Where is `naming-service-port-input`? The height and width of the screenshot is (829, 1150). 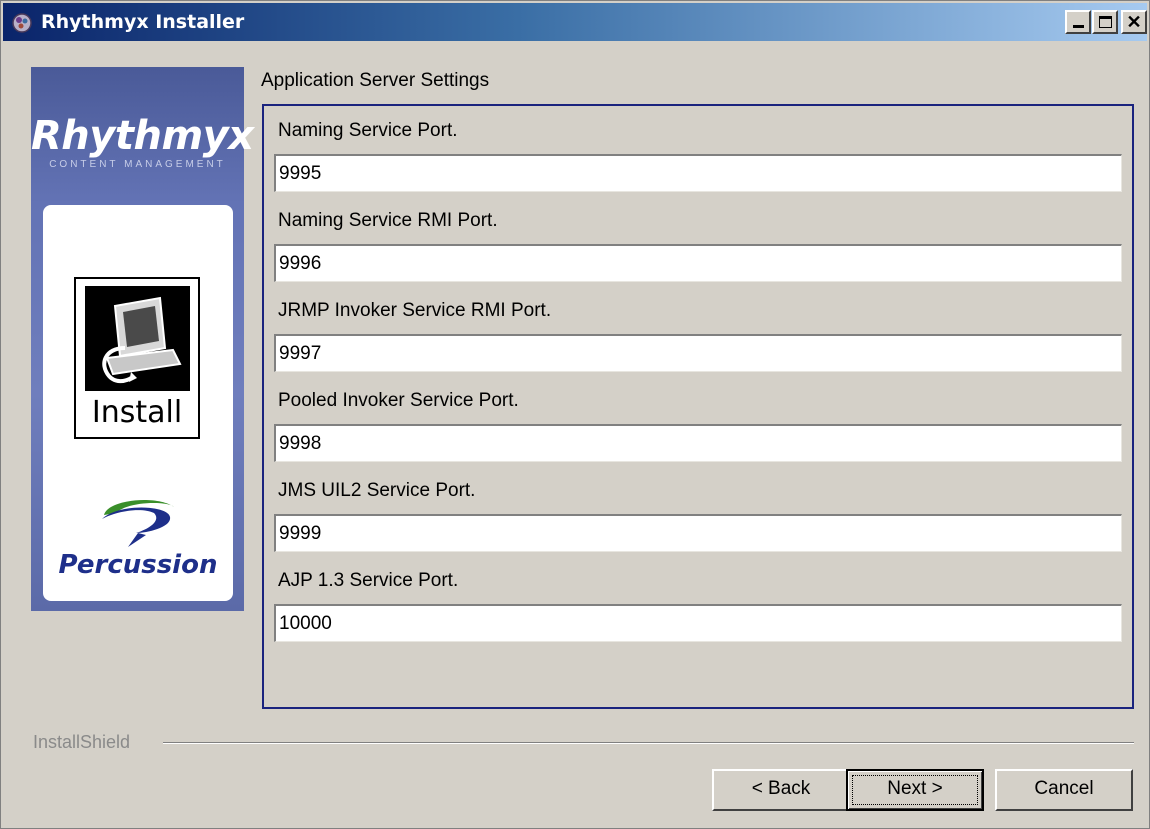 naming-service-port-input is located at coordinates (698, 173).